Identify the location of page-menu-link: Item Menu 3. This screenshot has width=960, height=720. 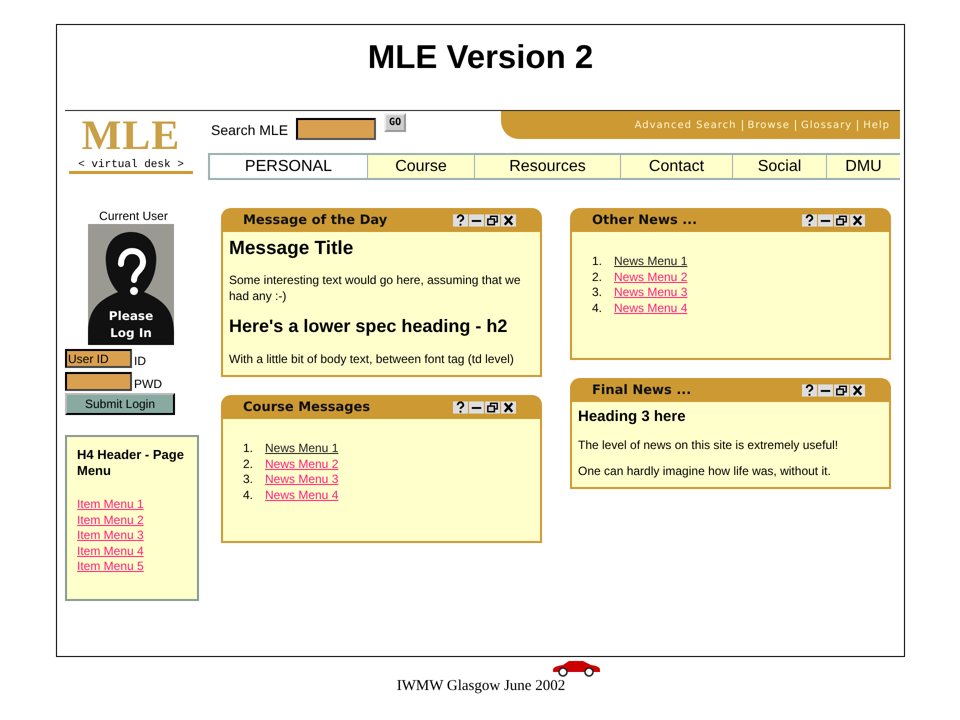
(110, 536).